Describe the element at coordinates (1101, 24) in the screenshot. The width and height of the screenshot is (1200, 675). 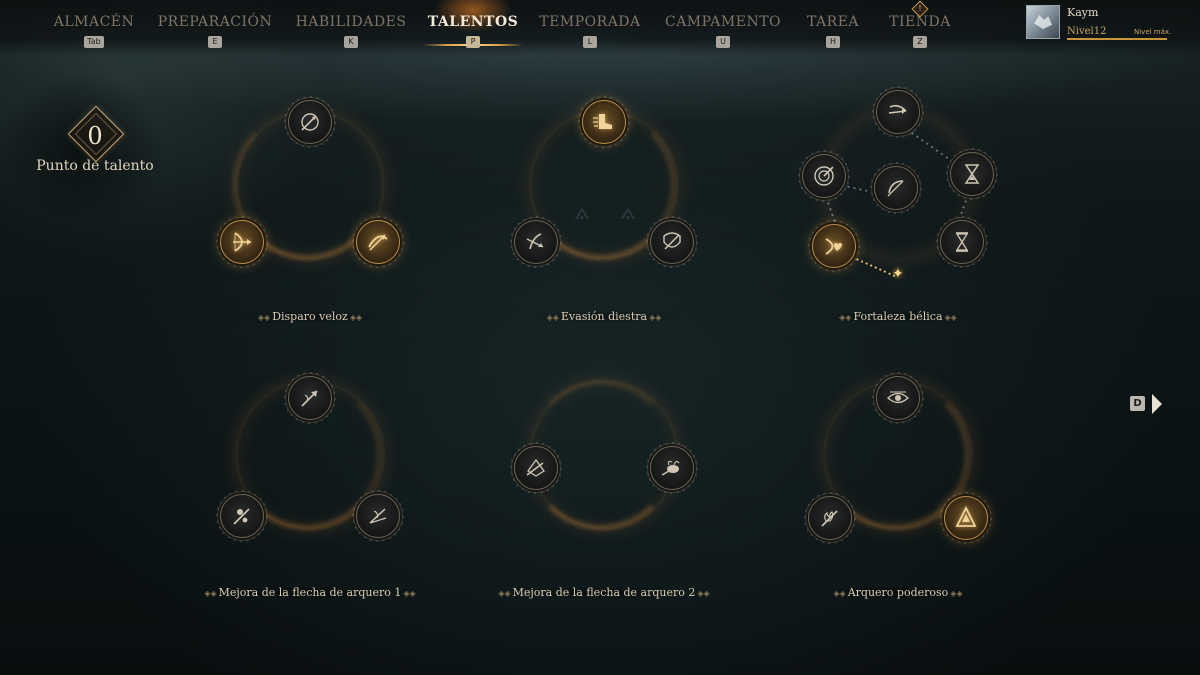
I see `player-profile: Kaym Nivel12 Nivel máx.` at that location.